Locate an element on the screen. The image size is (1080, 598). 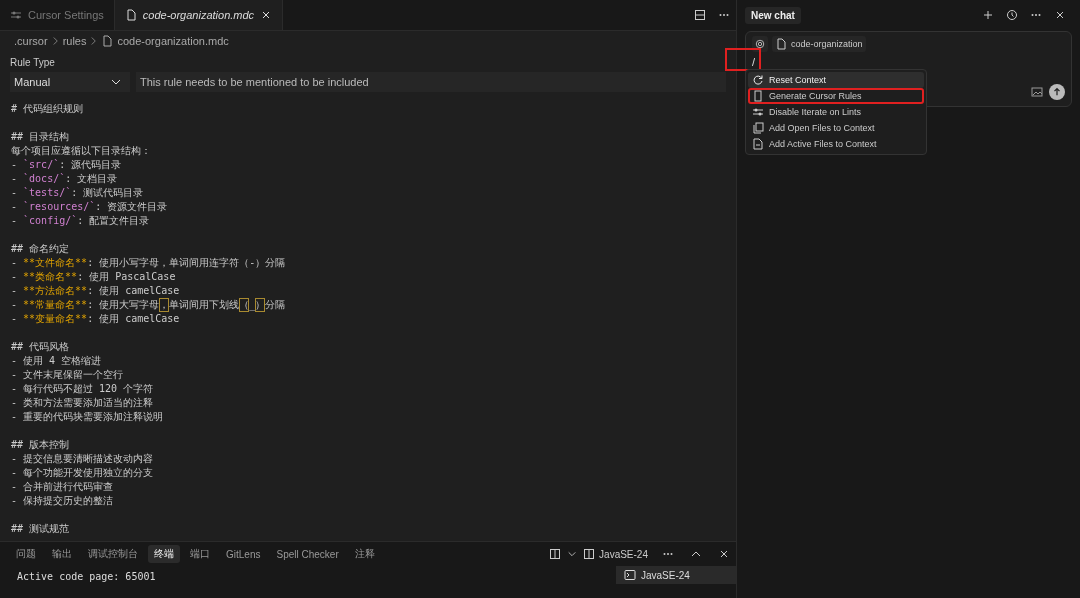
menu-item-label: Generate Cursor Rules is located at coordinates (815, 96).